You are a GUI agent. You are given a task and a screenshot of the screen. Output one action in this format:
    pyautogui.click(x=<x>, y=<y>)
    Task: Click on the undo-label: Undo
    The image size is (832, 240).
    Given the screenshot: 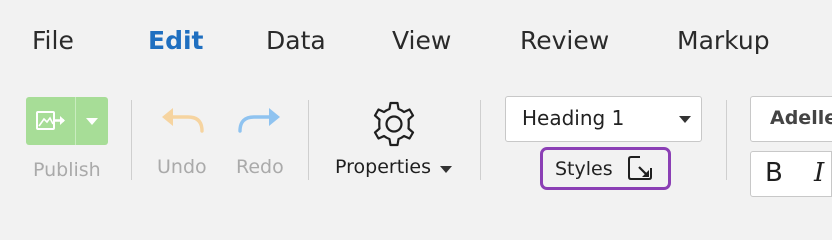 What is the action you would take?
    pyautogui.click(x=182, y=167)
    